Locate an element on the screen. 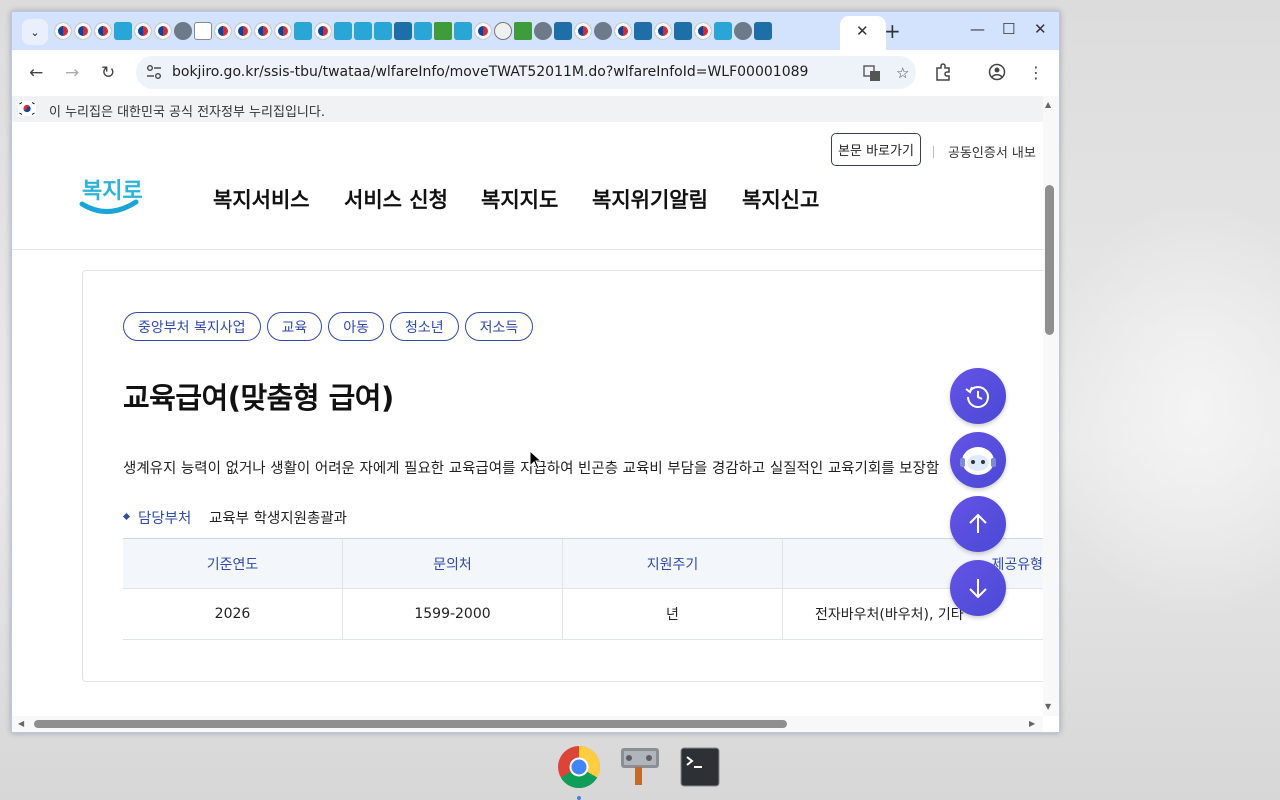  active-tab: ✕ is located at coordinates (863, 33).